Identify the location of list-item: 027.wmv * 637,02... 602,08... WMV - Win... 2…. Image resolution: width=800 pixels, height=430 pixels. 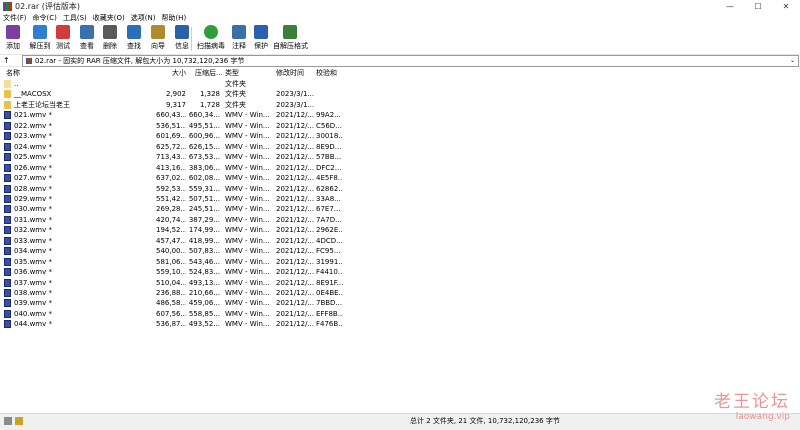
(171, 178).